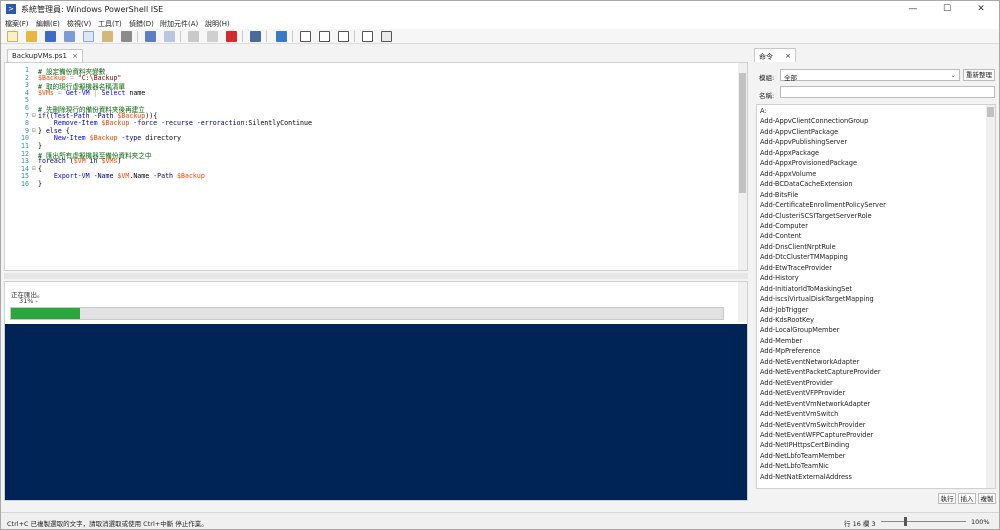  What do you see at coordinates (796, 268) in the screenshot?
I see `command-item: Add-EtwTraceProvider` at bounding box center [796, 268].